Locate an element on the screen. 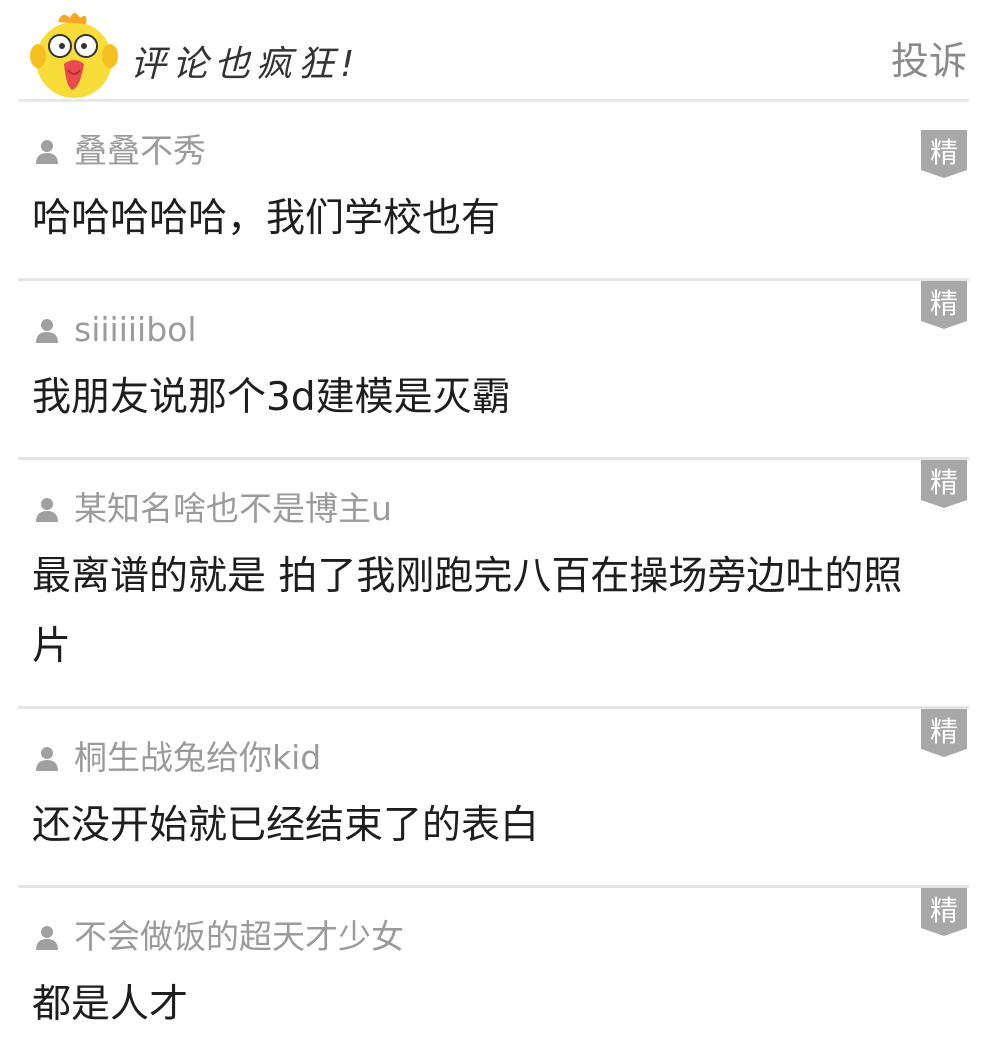 The image size is (987, 1064). comment-text: 最离谱的就是 拍了我刚跑完八百在操场旁边吐的照片 is located at coordinates (467, 611).